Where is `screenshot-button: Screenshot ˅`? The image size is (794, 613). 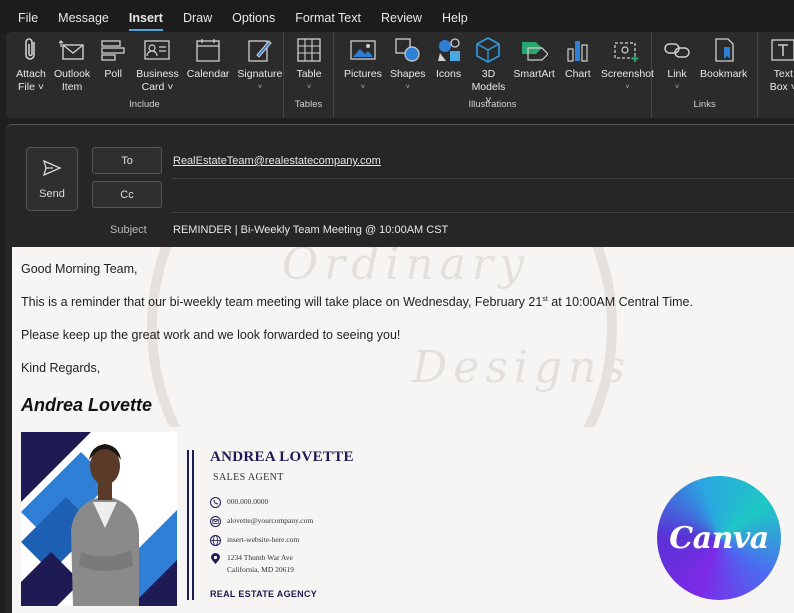
screenshot-button: Screenshot ˅ is located at coordinates (627, 65).